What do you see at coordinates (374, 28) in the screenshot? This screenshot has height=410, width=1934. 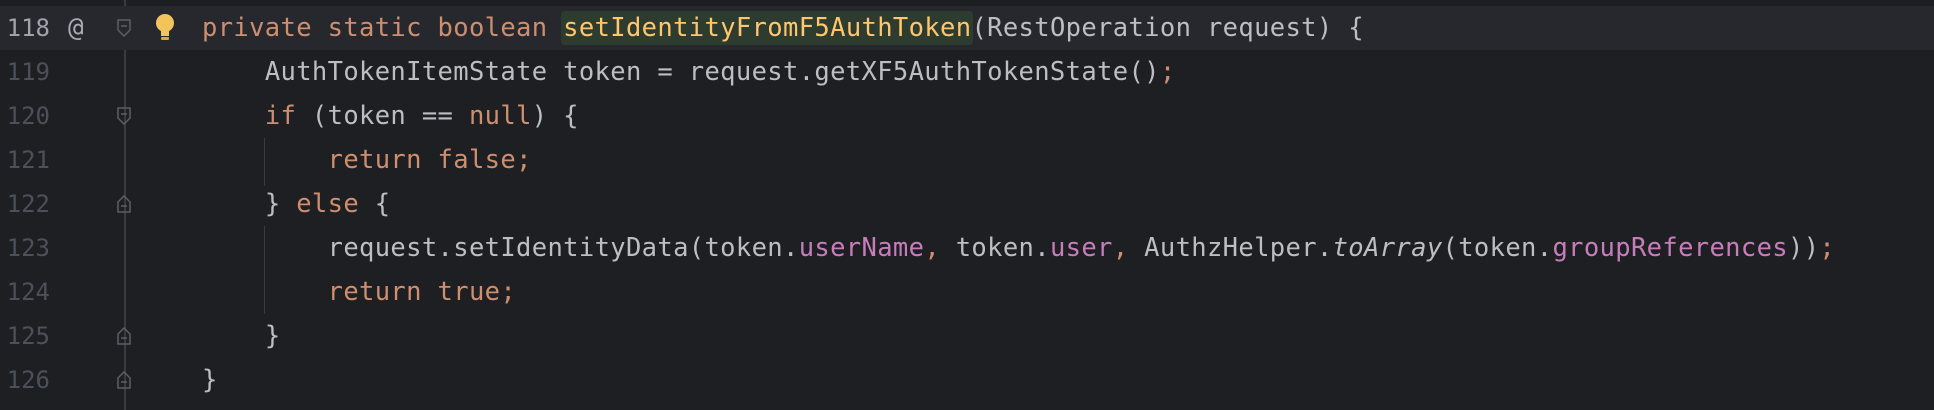 I see `code-token: static` at bounding box center [374, 28].